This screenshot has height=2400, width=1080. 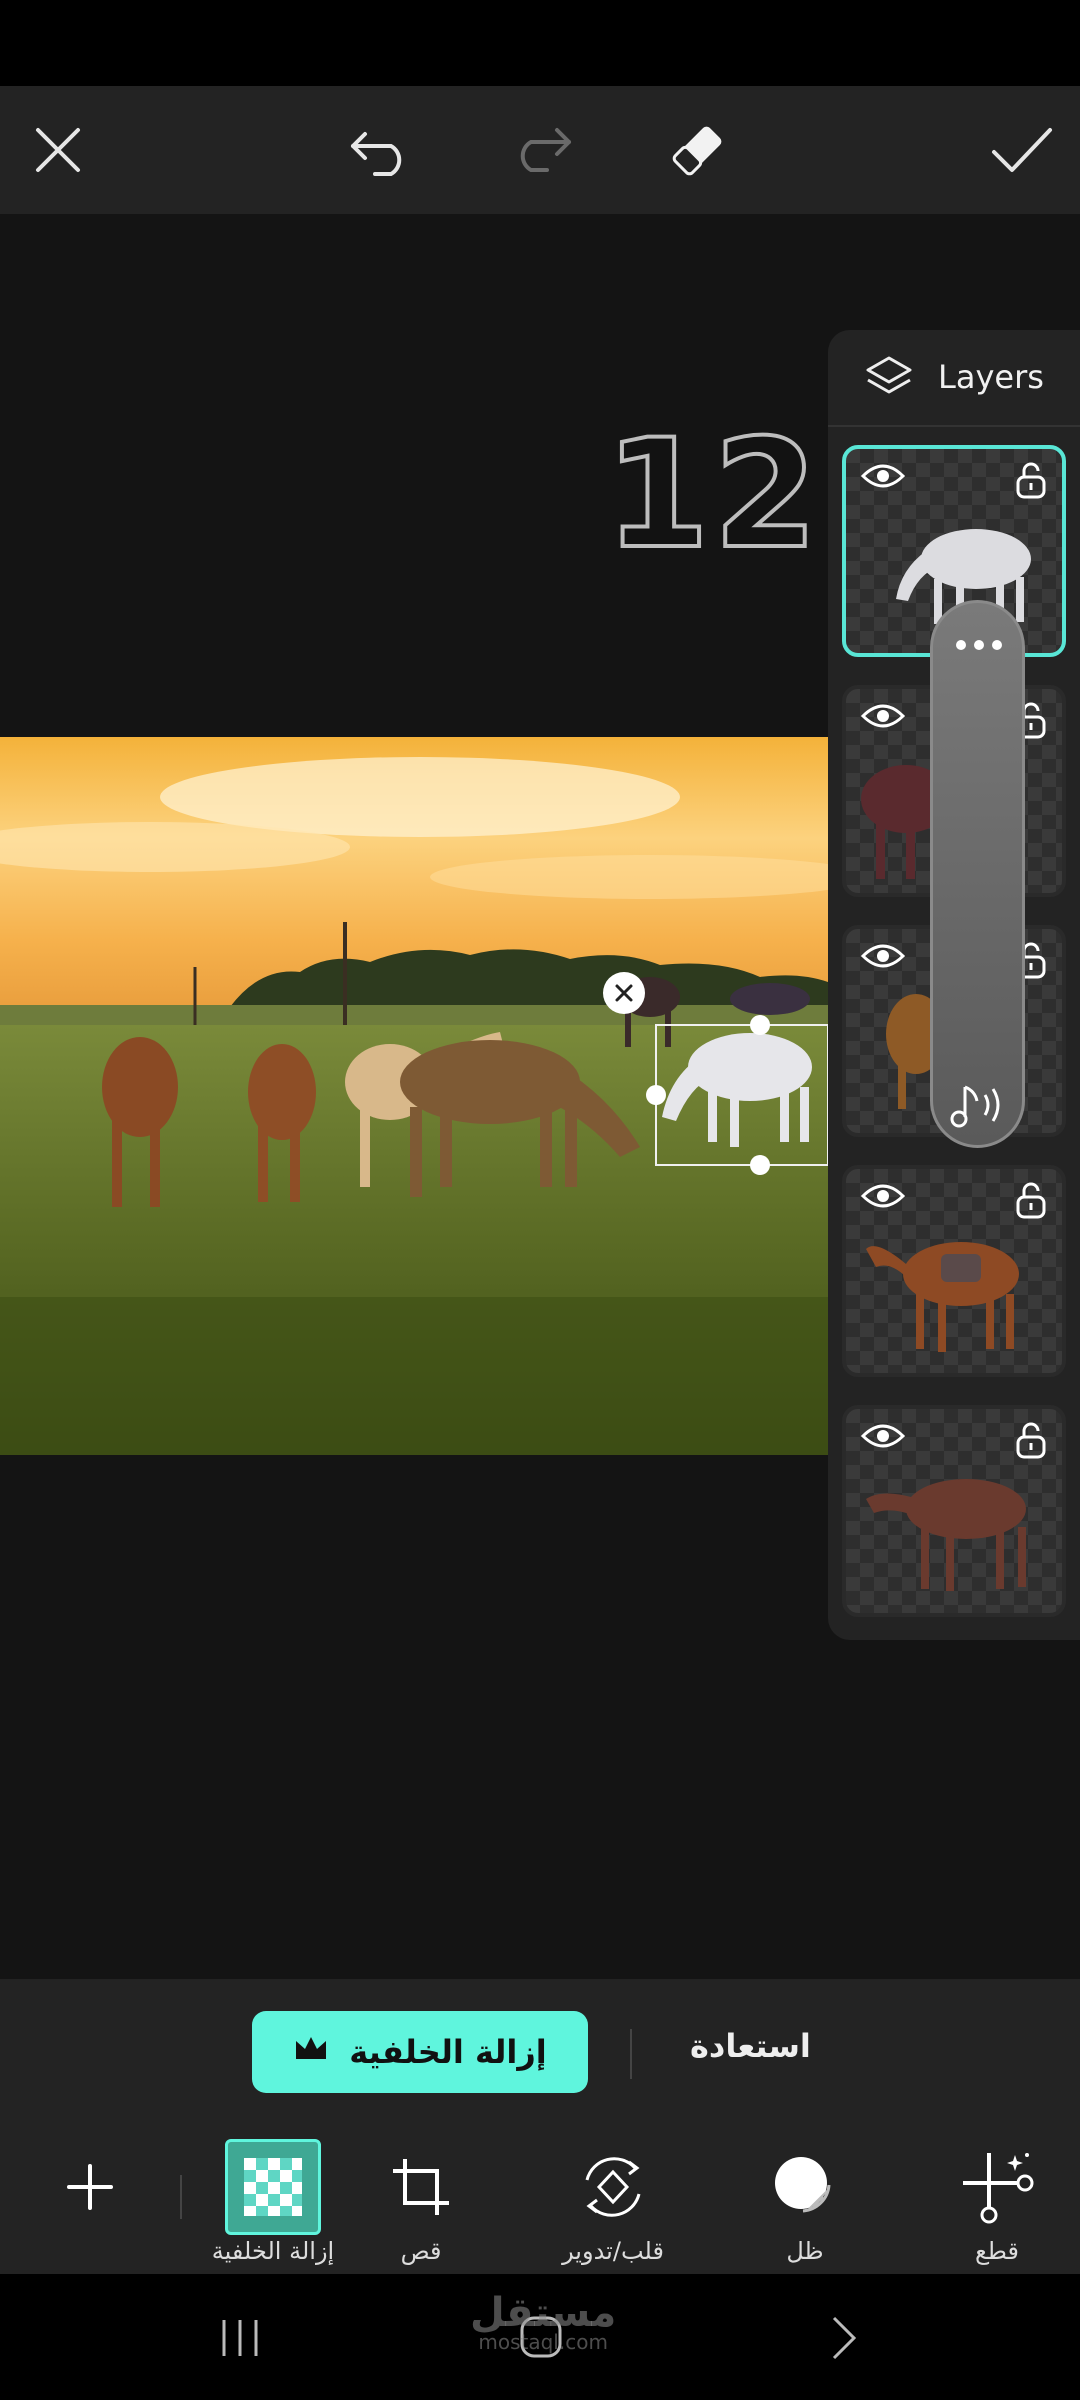 I want to click on remove-selection-icon, so click(x=624, y=993).